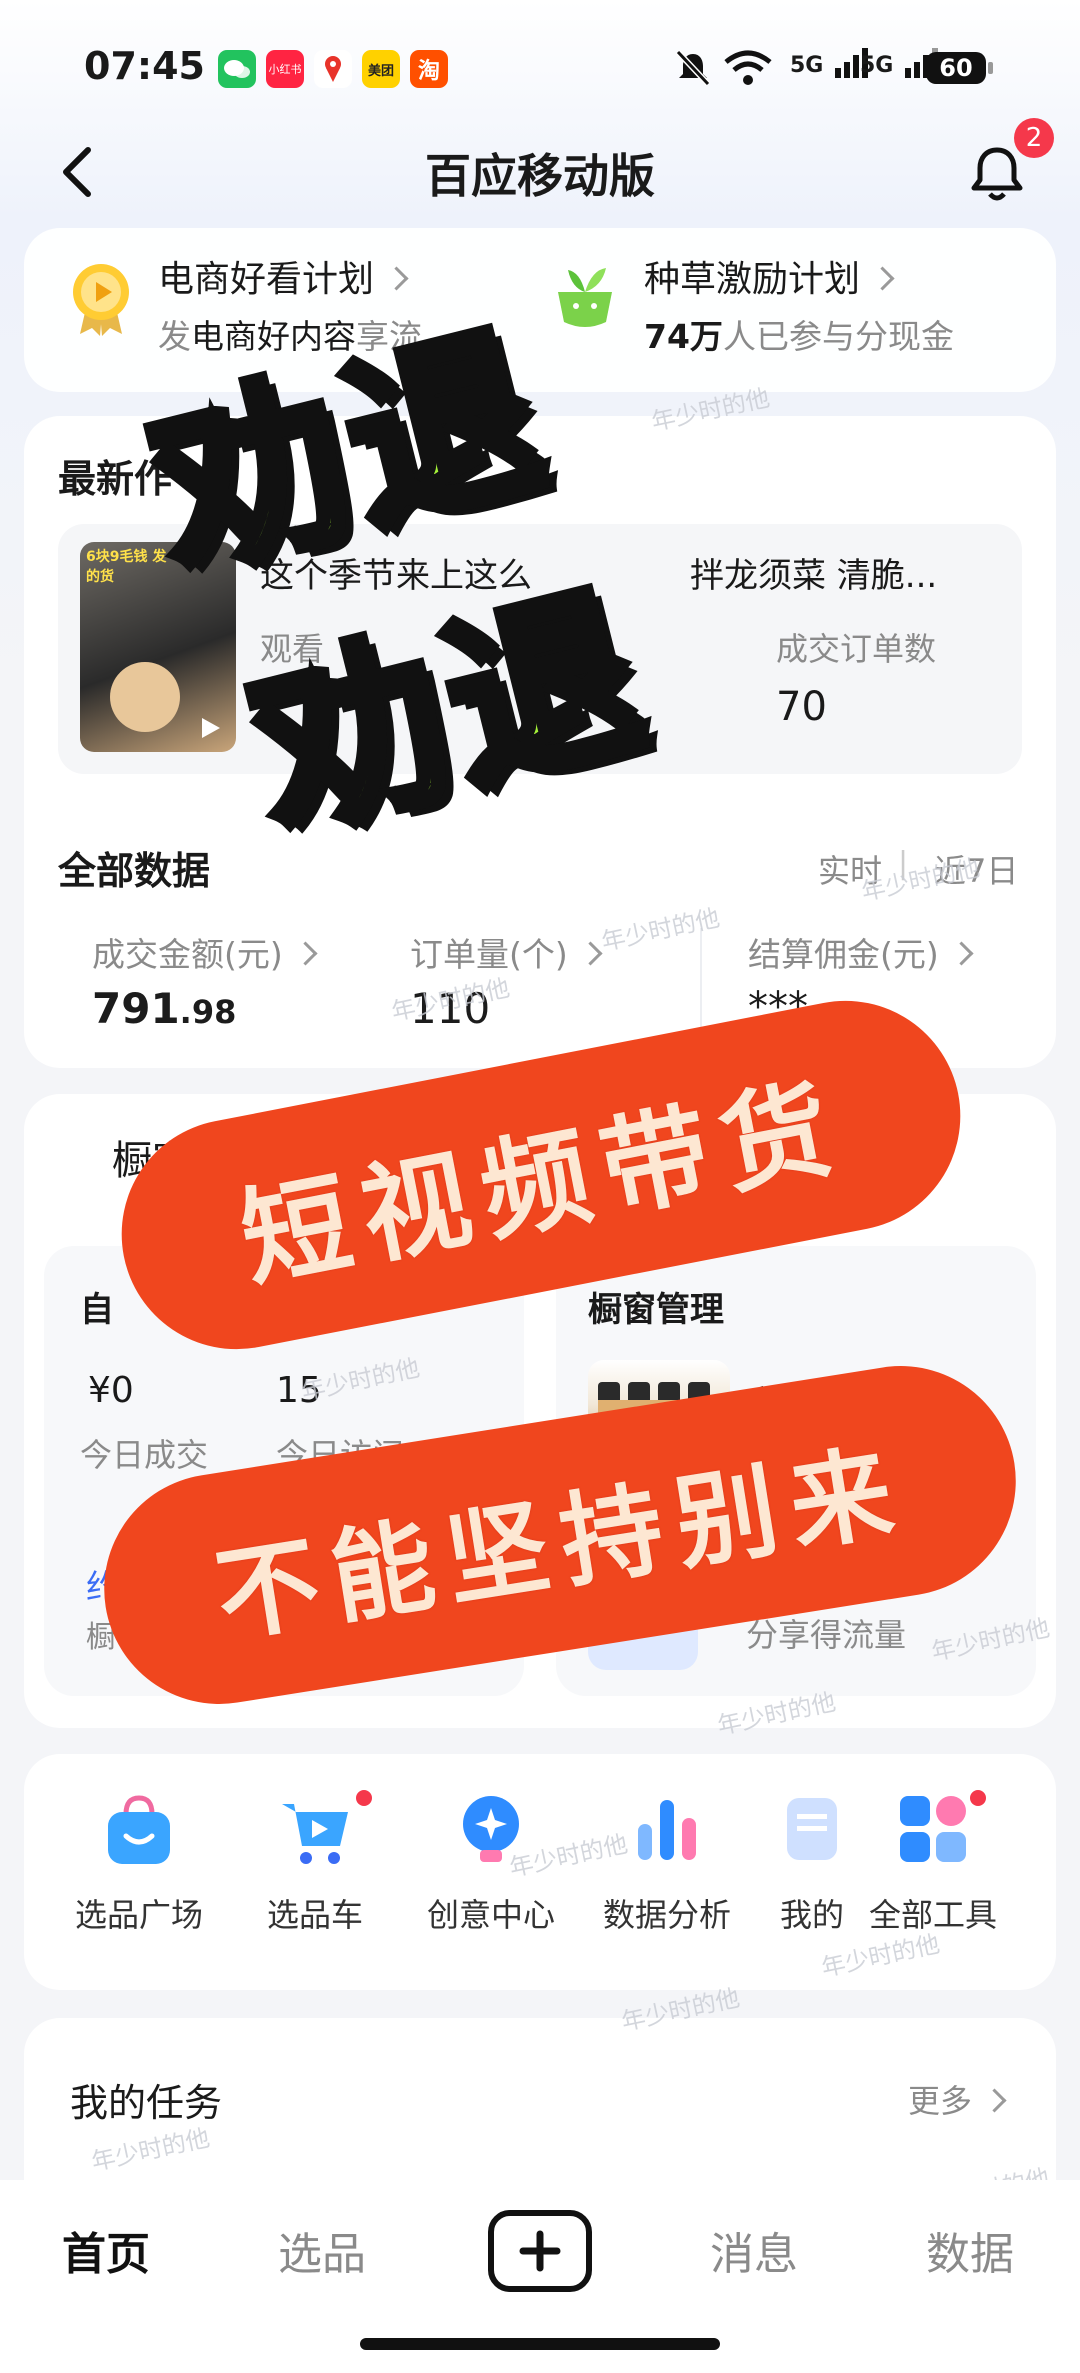  I want to click on page-title: 百应移动版, so click(540, 176).